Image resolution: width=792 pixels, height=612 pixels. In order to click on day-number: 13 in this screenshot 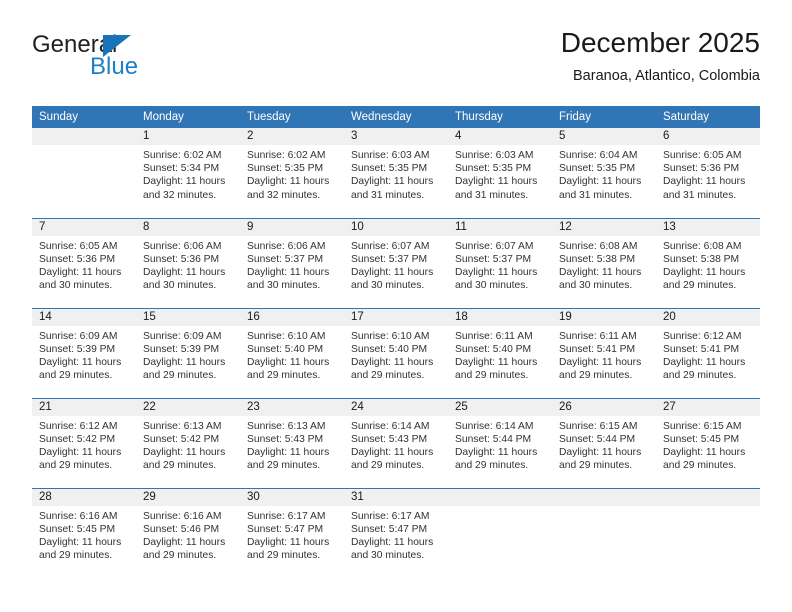, I will do `click(708, 227)`.